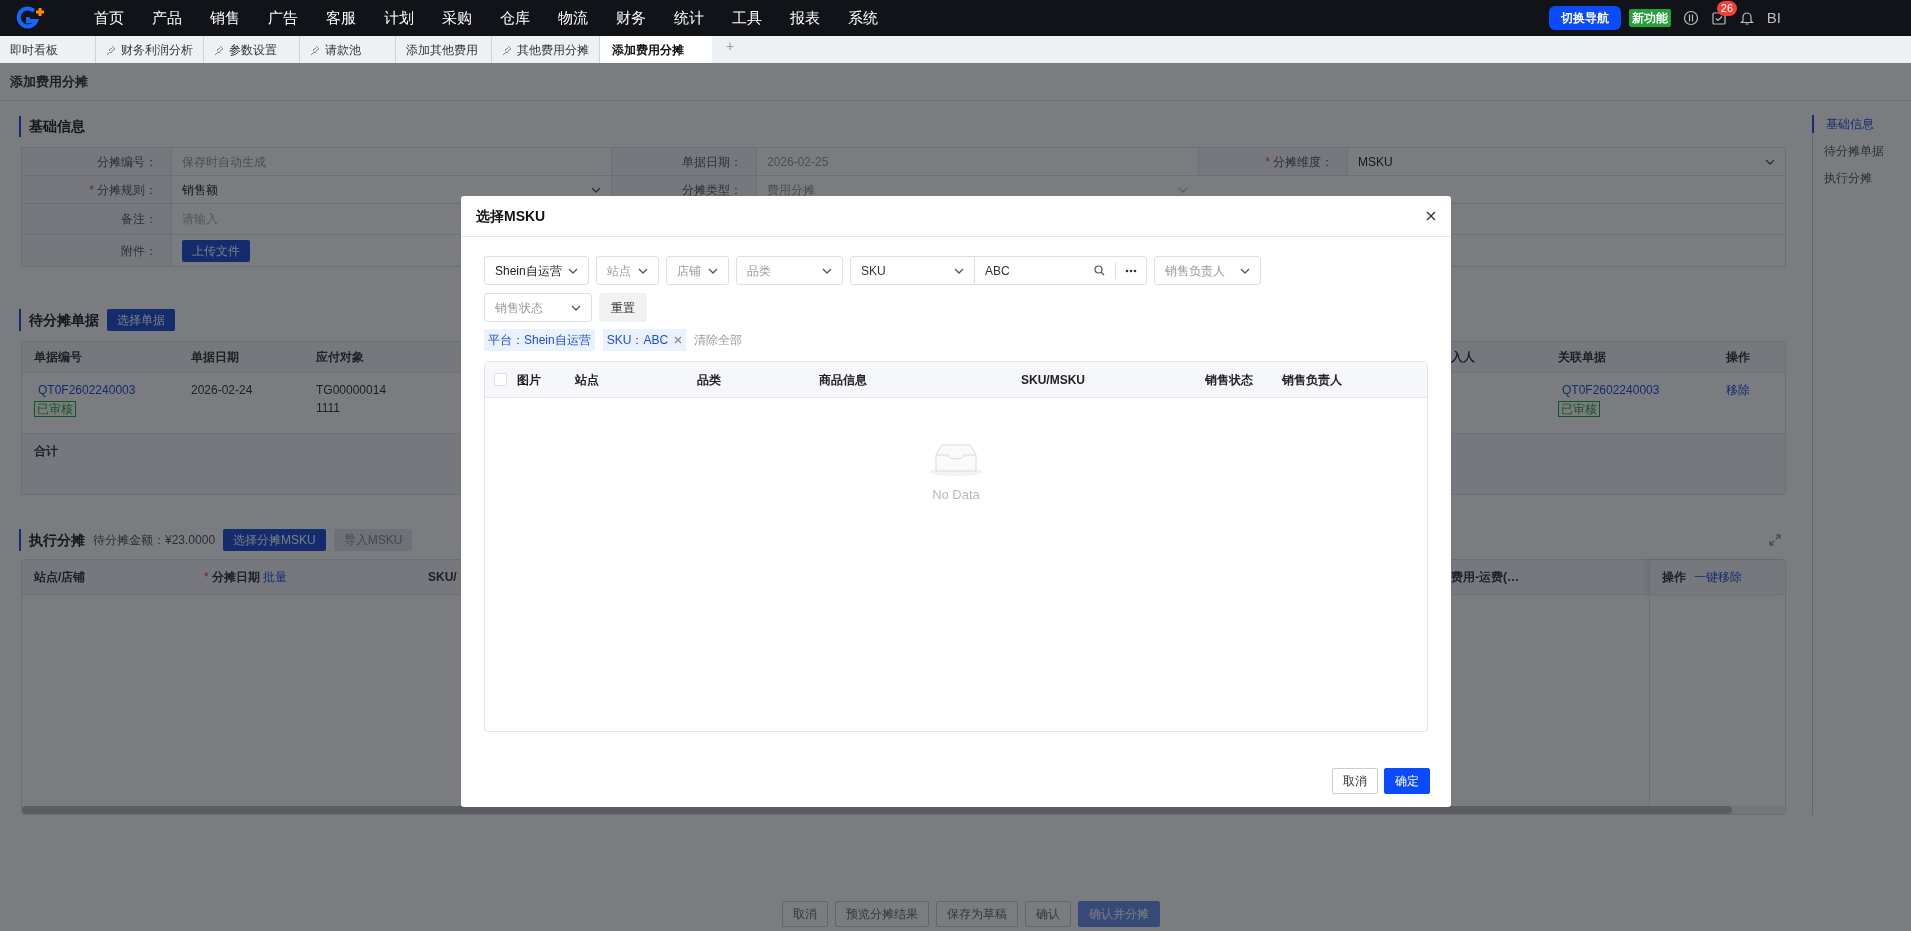 The width and height of the screenshot is (1911, 931). What do you see at coordinates (644, 340) in the screenshot?
I see `filter-tag: SKU：ABC` at bounding box center [644, 340].